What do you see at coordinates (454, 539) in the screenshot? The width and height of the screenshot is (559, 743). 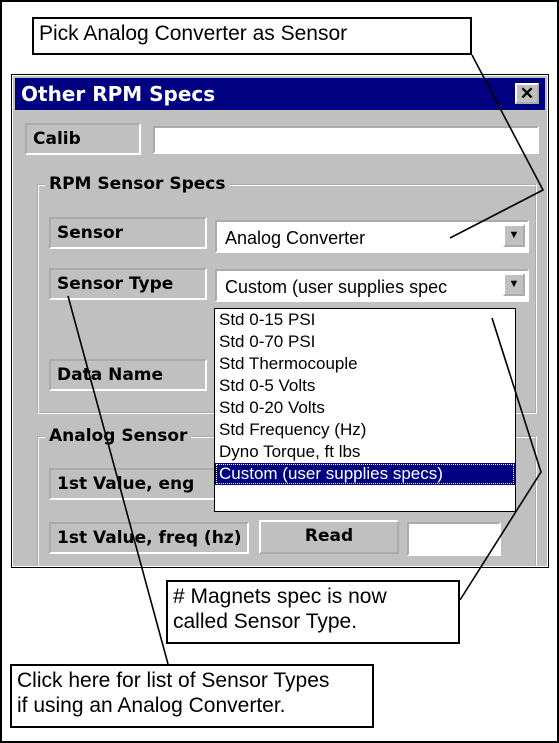 I see `first-value-freq-input` at bounding box center [454, 539].